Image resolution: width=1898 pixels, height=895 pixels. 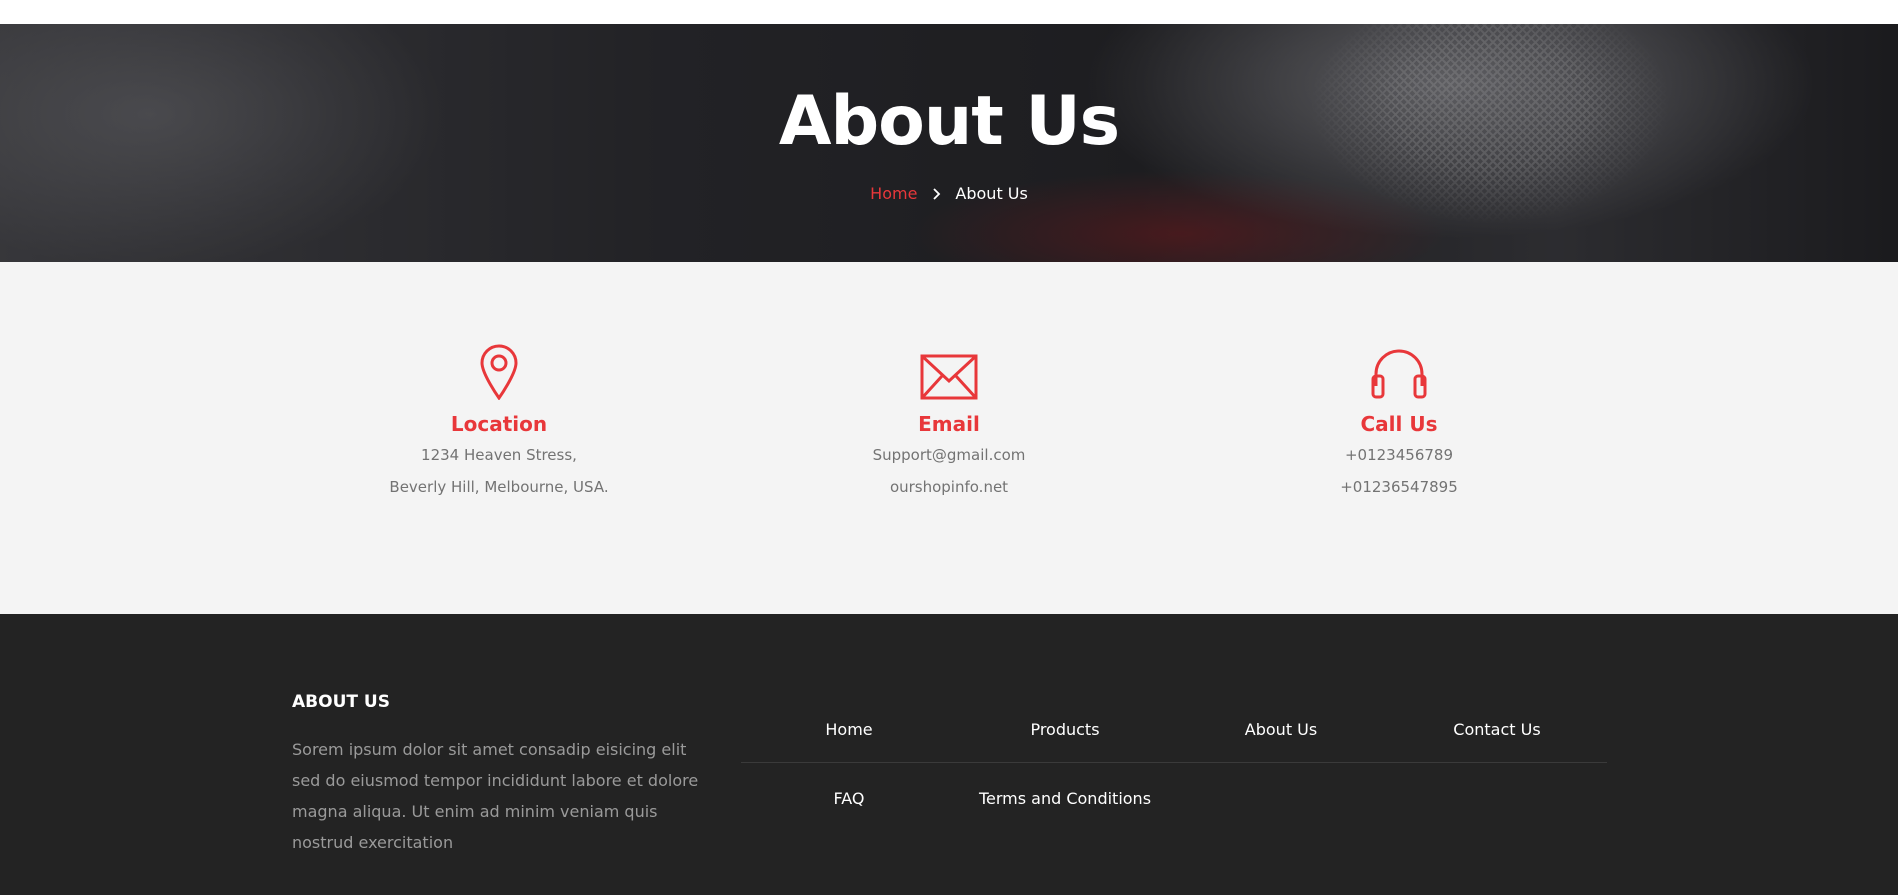 I want to click on location-pin-icon, so click(x=499, y=371).